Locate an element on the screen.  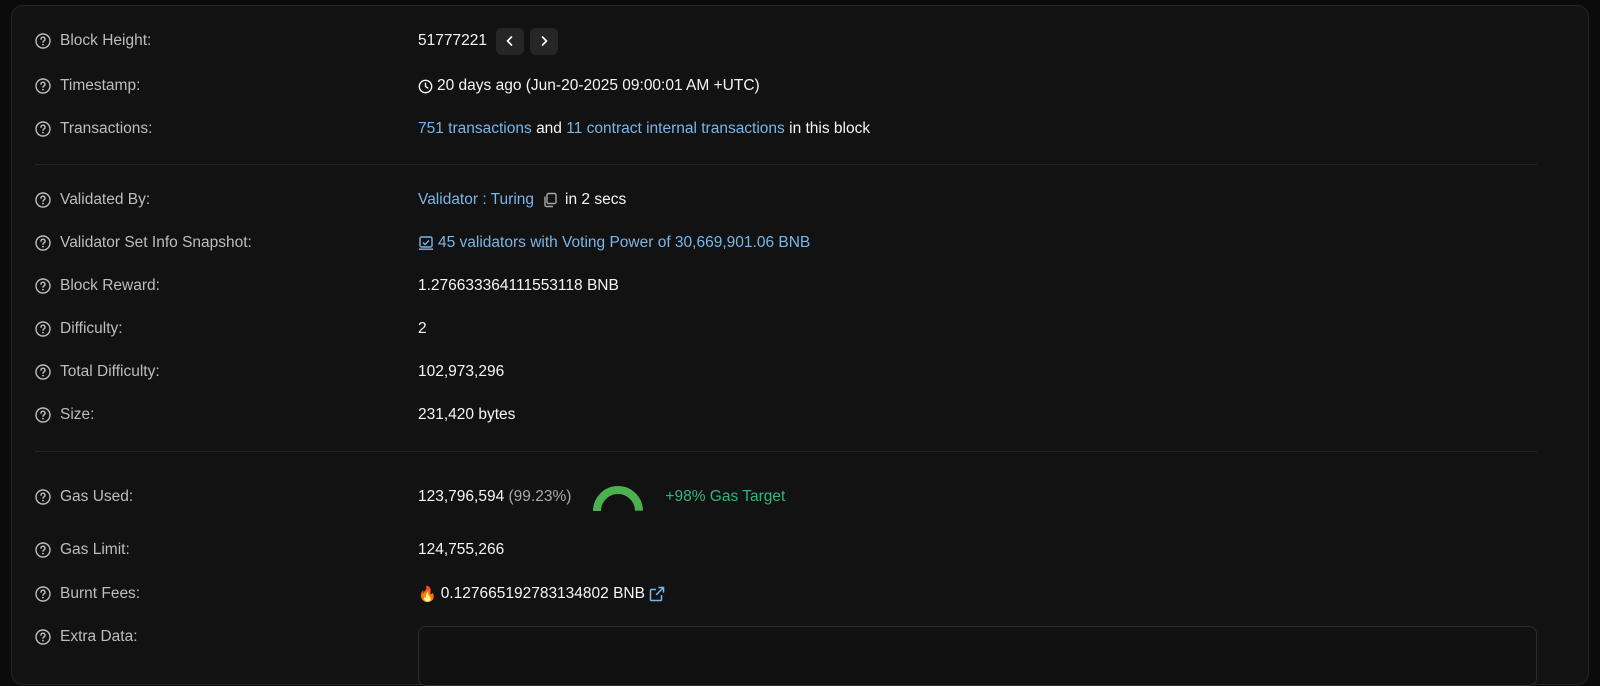
size-value: 231,420 bytes is located at coordinates (467, 414).